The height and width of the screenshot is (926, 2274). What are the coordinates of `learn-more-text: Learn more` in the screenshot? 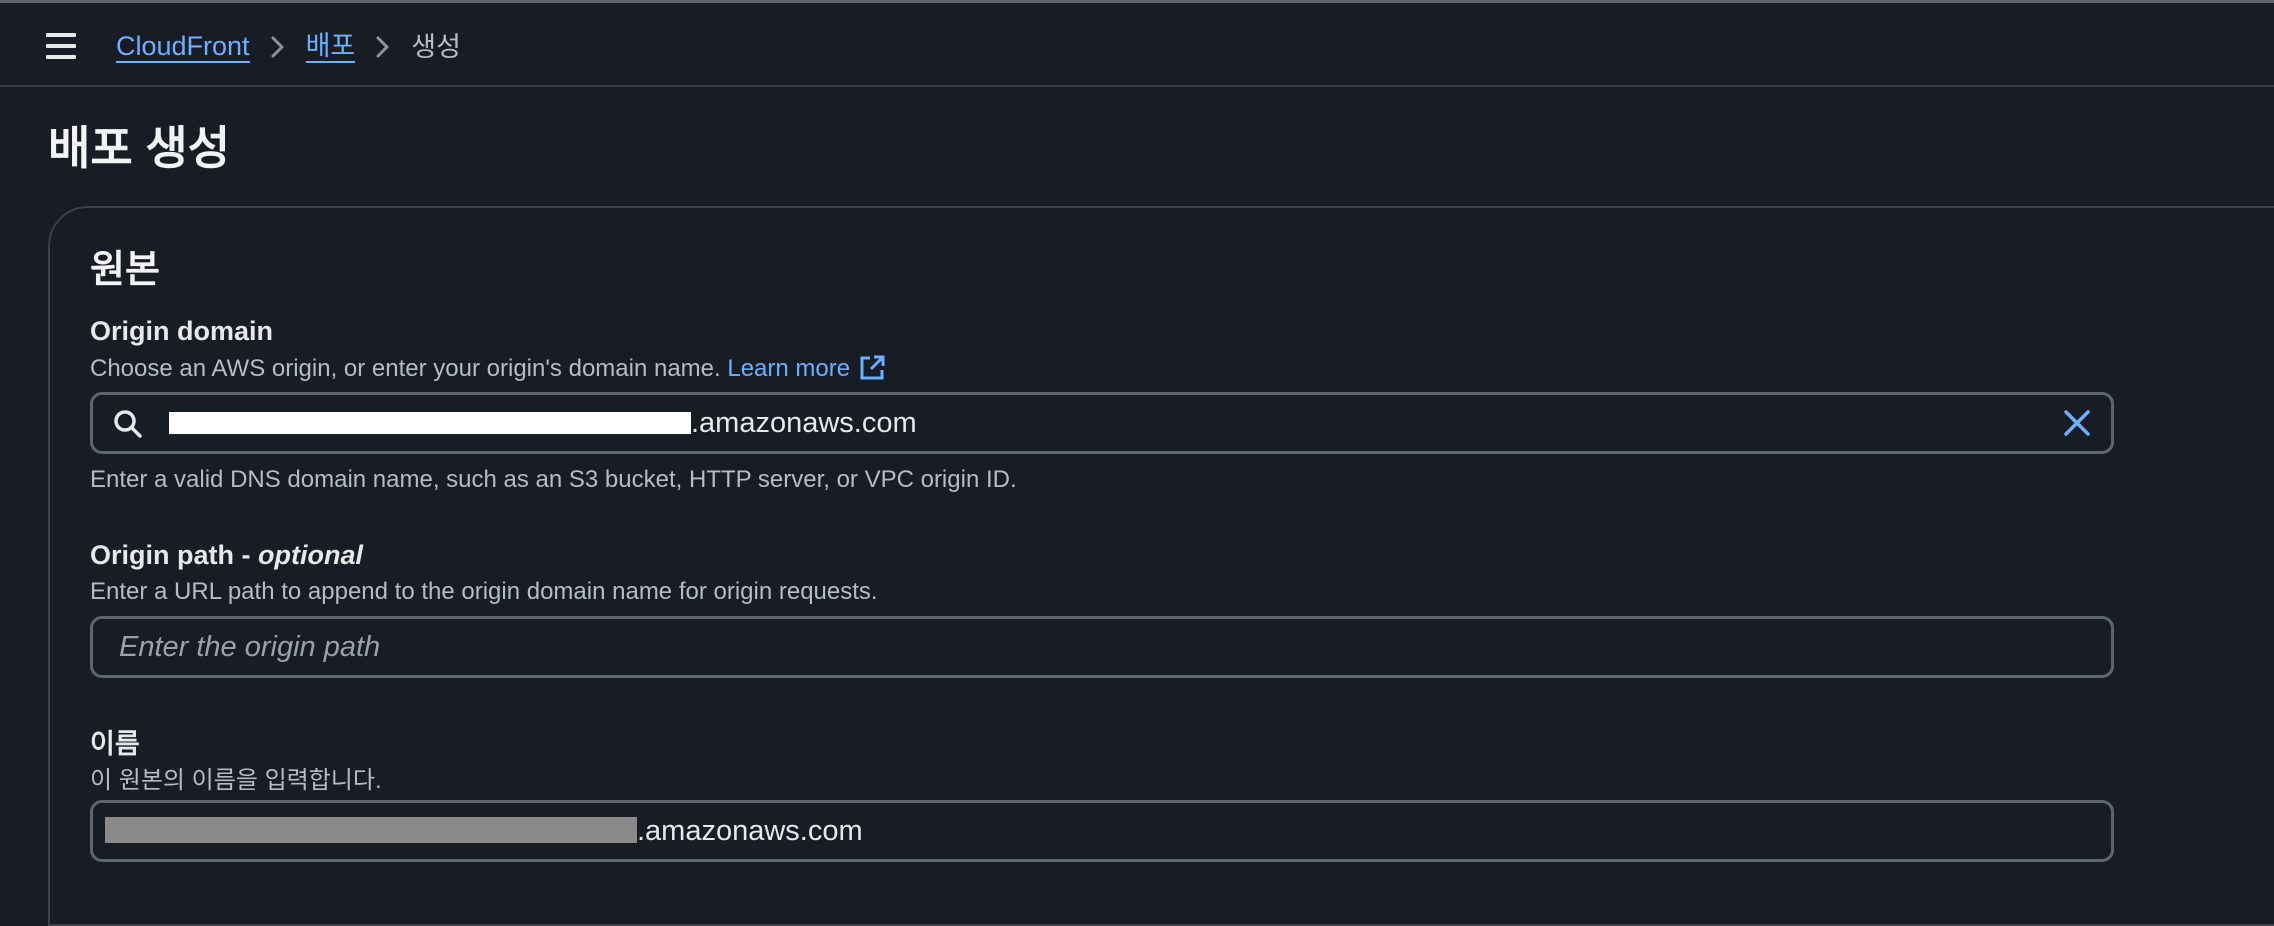 It's located at (789, 368).